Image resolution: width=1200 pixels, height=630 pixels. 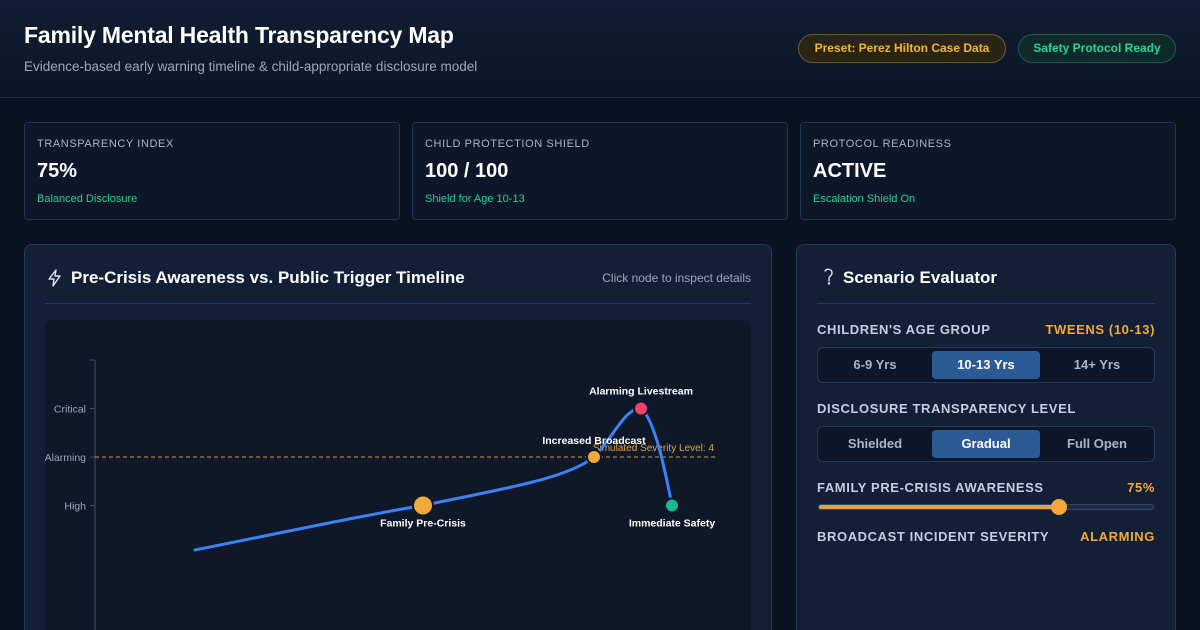 What do you see at coordinates (828, 276) in the screenshot?
I see `brain-icon` at bounding box center [828, 276].